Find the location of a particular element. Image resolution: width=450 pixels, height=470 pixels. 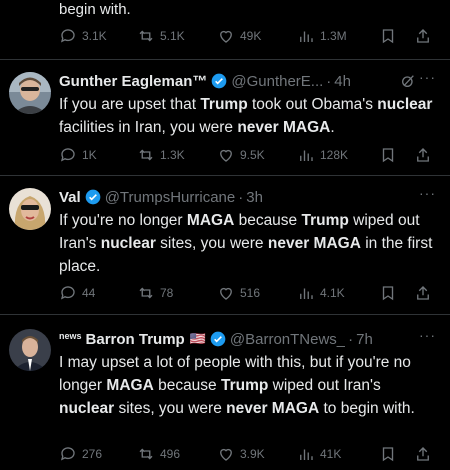

handle: @TrumpsHurricane is located at coordinates (170, 197).